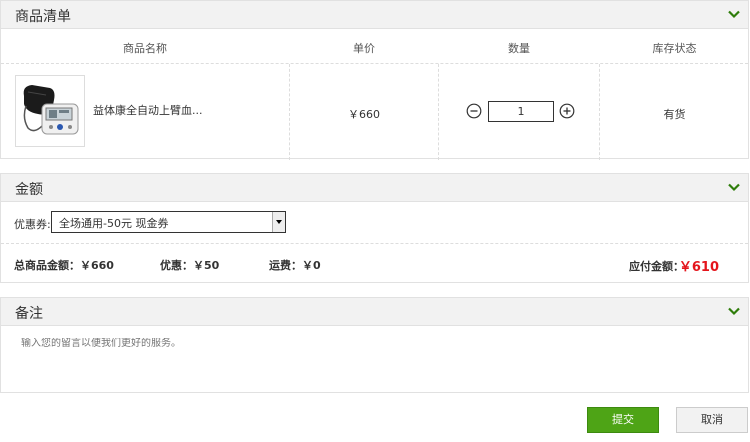 The height and width of the screenshot is (442, 750). Describe the element at coordinates (374, 243) in the screenshot. I see `divider` at that location.